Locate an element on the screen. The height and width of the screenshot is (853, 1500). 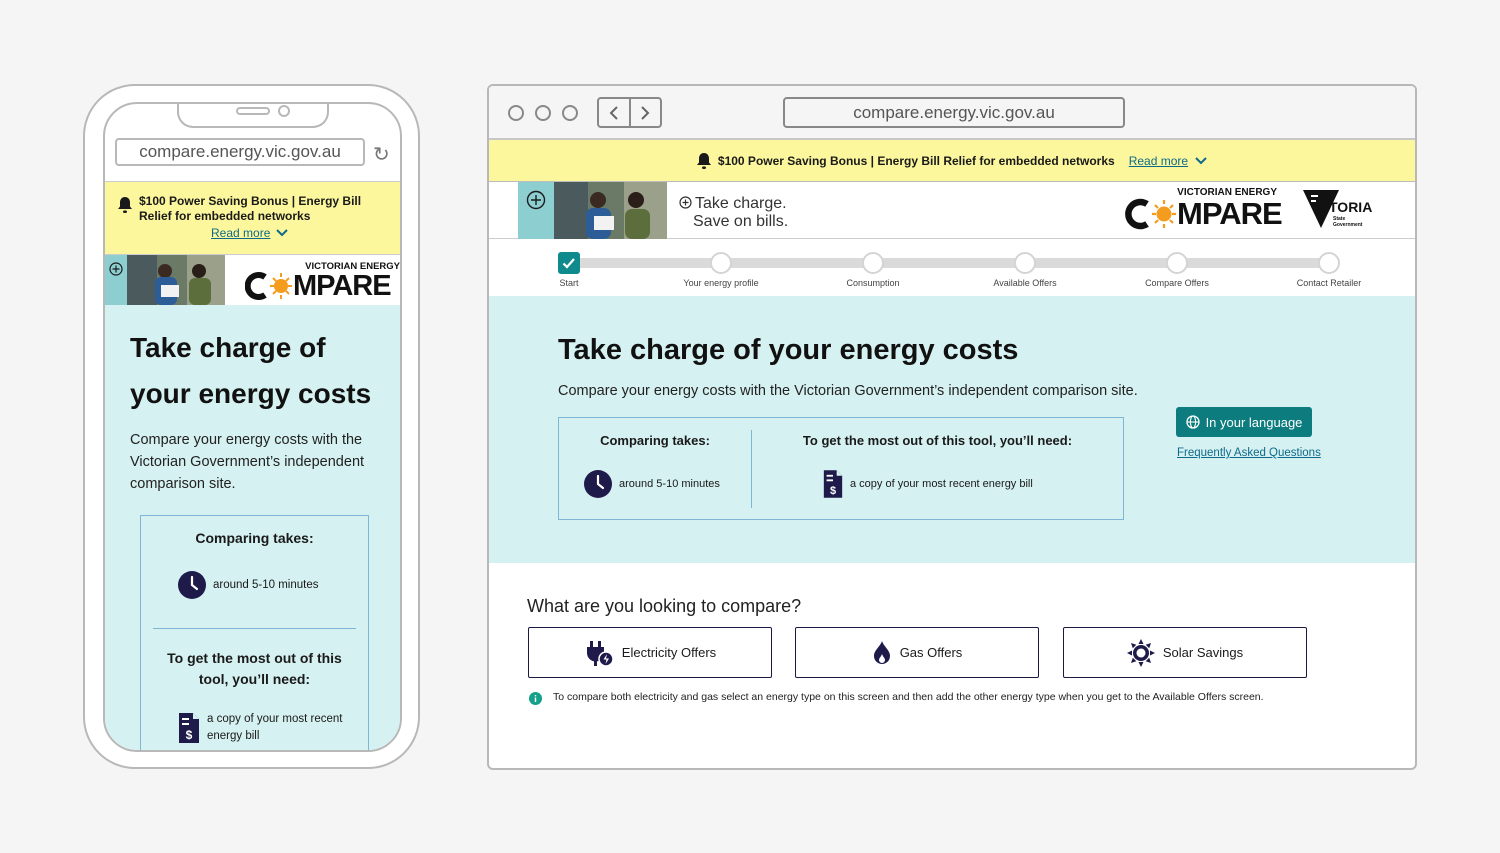
solar-savings-button: Solar Savings is located at coordinates (1185, 652).